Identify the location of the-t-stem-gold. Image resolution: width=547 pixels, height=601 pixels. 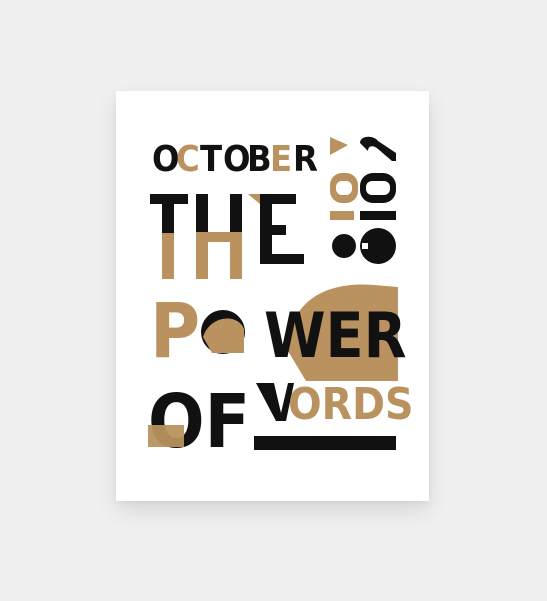
(168, 256).